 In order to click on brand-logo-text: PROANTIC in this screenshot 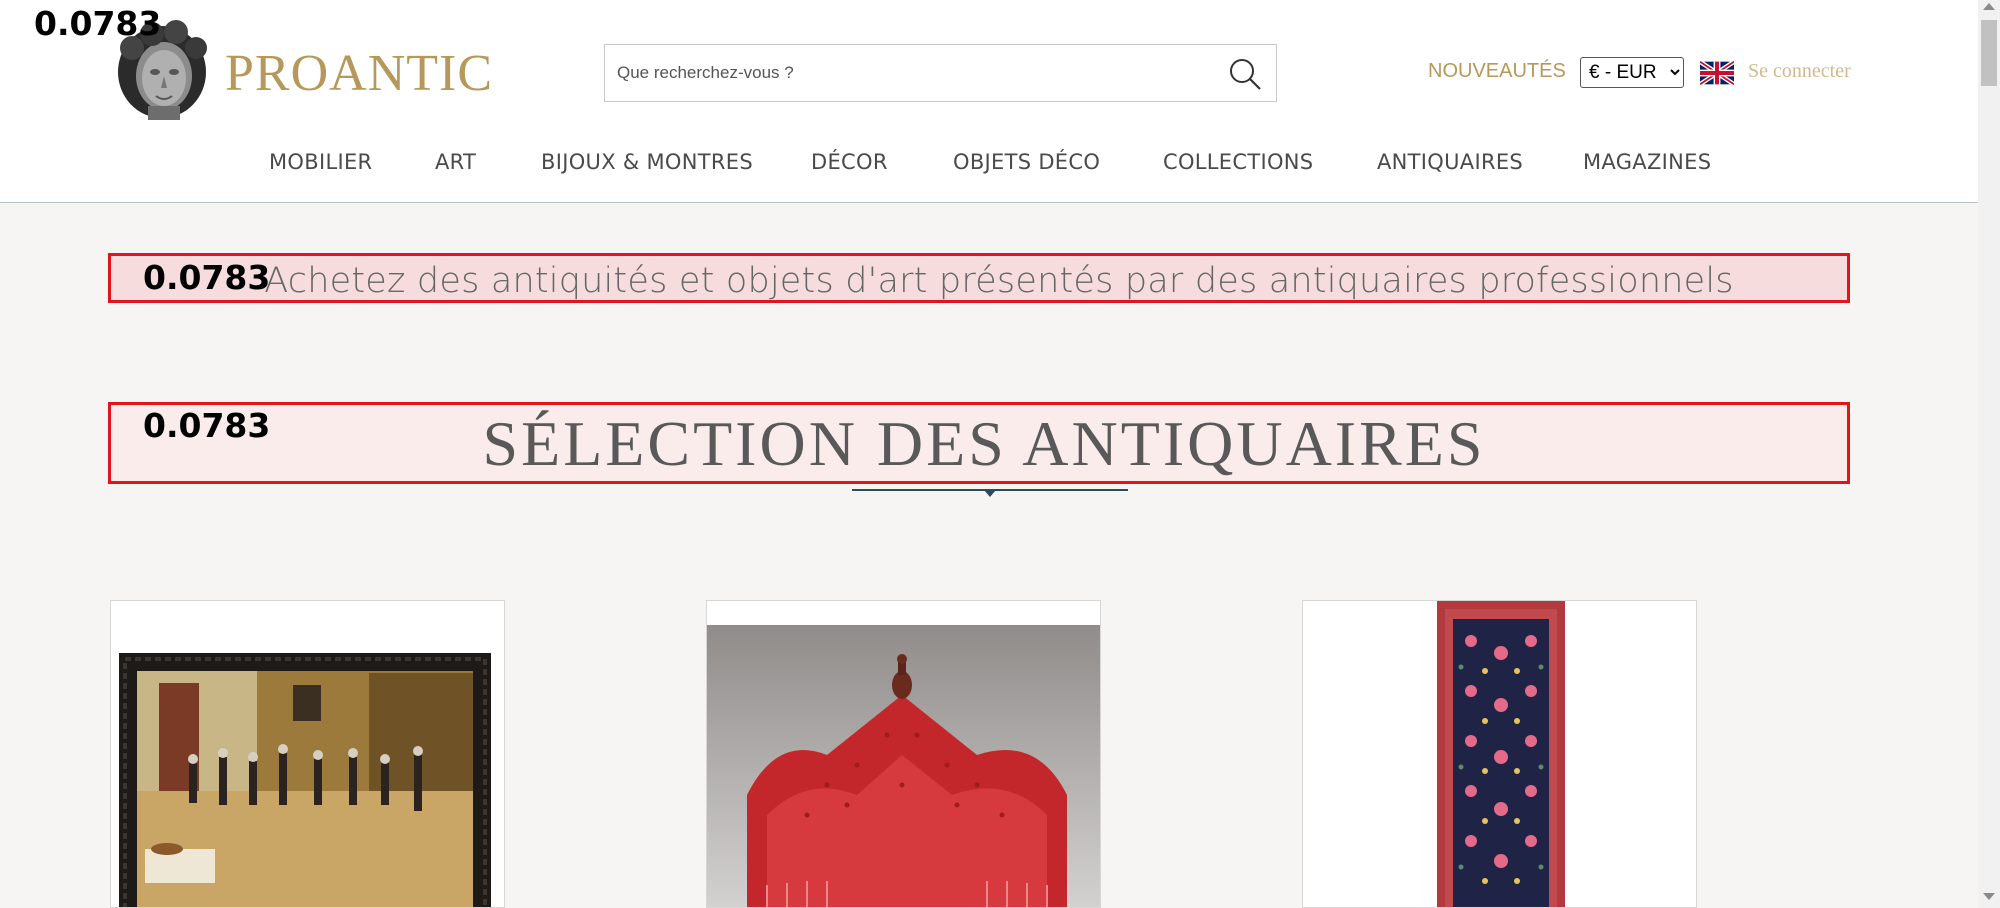, I will do `click(359, 73)`.